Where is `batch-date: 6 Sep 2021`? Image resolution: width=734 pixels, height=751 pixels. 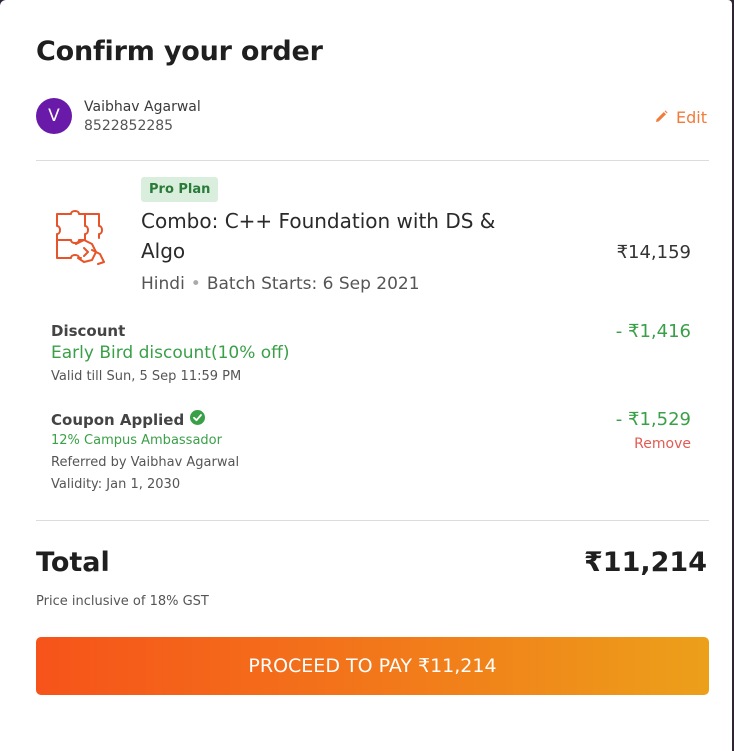 batch-date: 6 Sep 2021 is located at coordinates (371, 284).